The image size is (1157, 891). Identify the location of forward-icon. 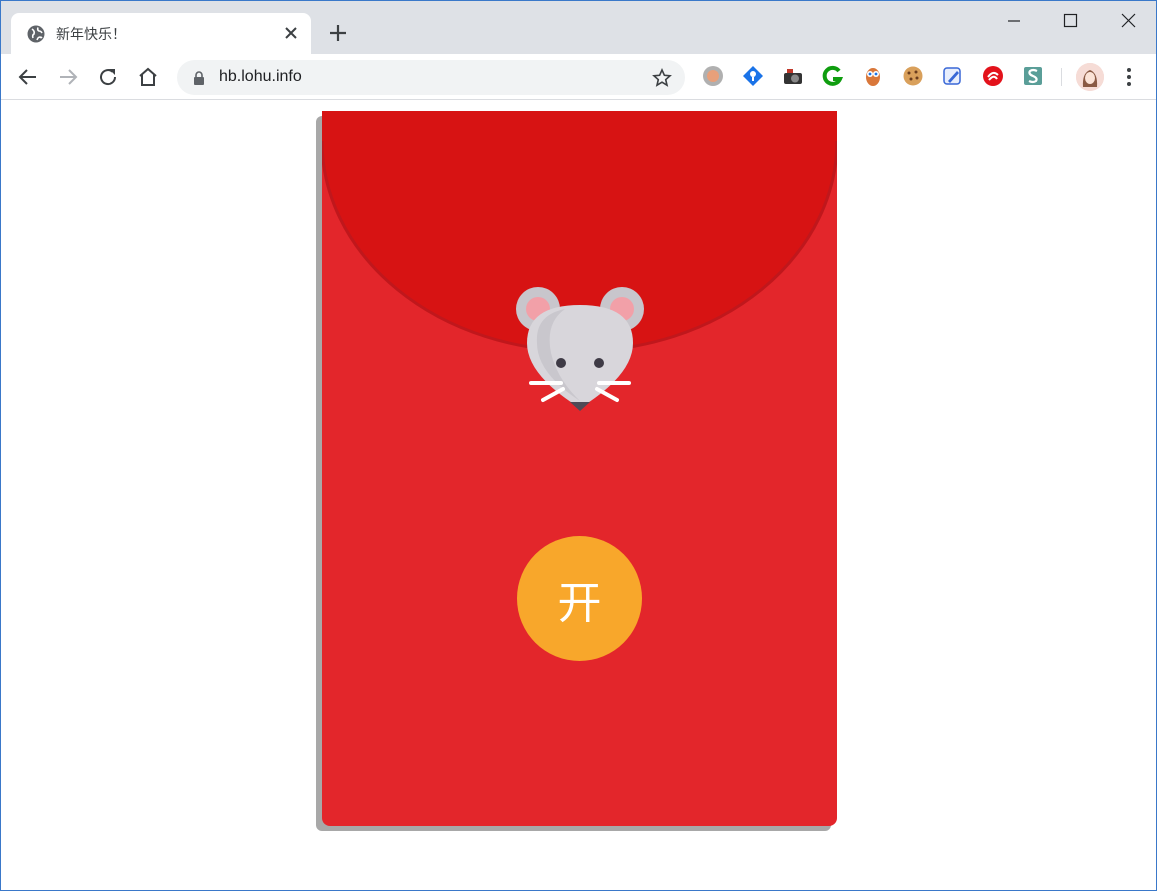
(68, 77).